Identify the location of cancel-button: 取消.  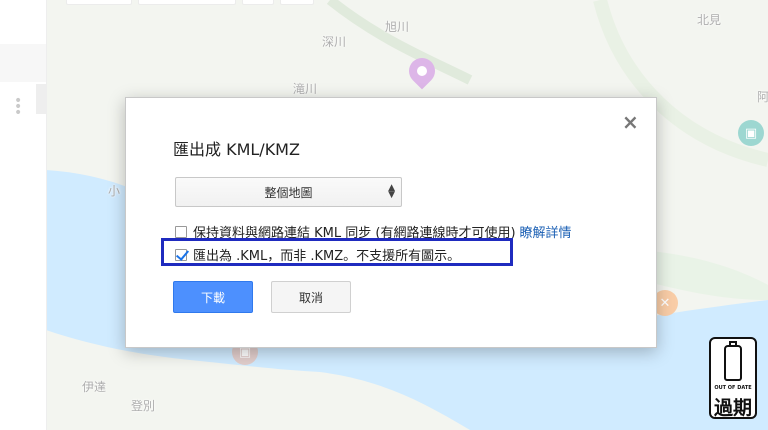
(311, 297).